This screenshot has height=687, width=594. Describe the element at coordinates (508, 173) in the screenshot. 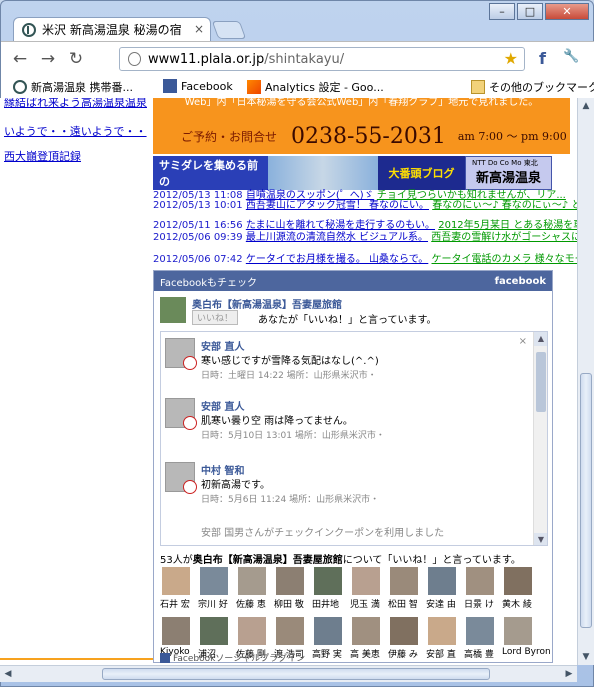

I see `banner-docomo: NTT Do Co Mo 東北 新高湯温泉` at that location.